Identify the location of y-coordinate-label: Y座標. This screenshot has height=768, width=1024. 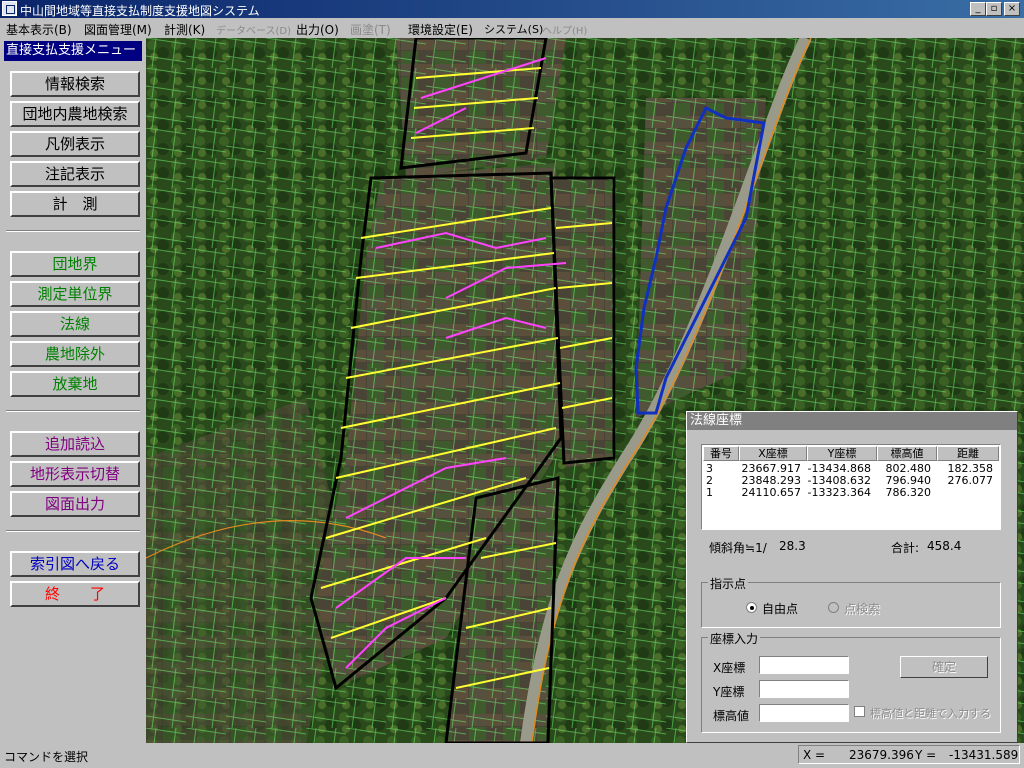
(729, 692).